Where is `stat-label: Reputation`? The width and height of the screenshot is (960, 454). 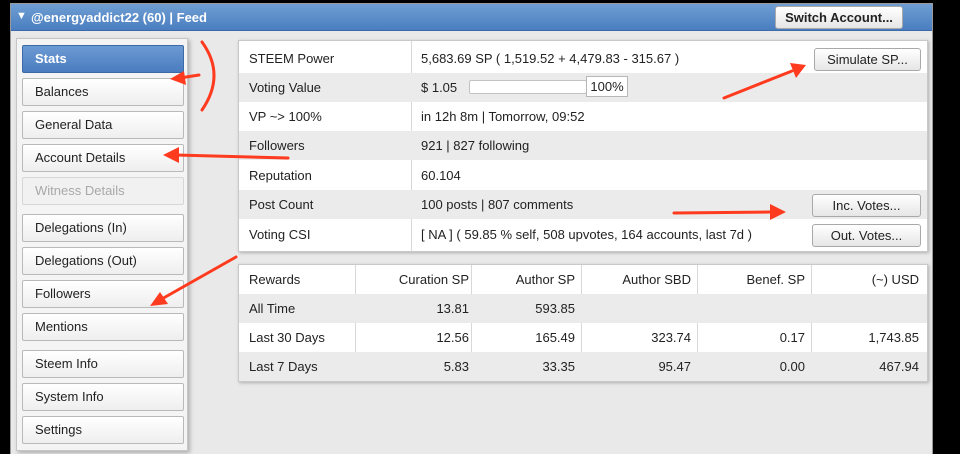
stat-label: Reputation is located at coordinates (280, 175).